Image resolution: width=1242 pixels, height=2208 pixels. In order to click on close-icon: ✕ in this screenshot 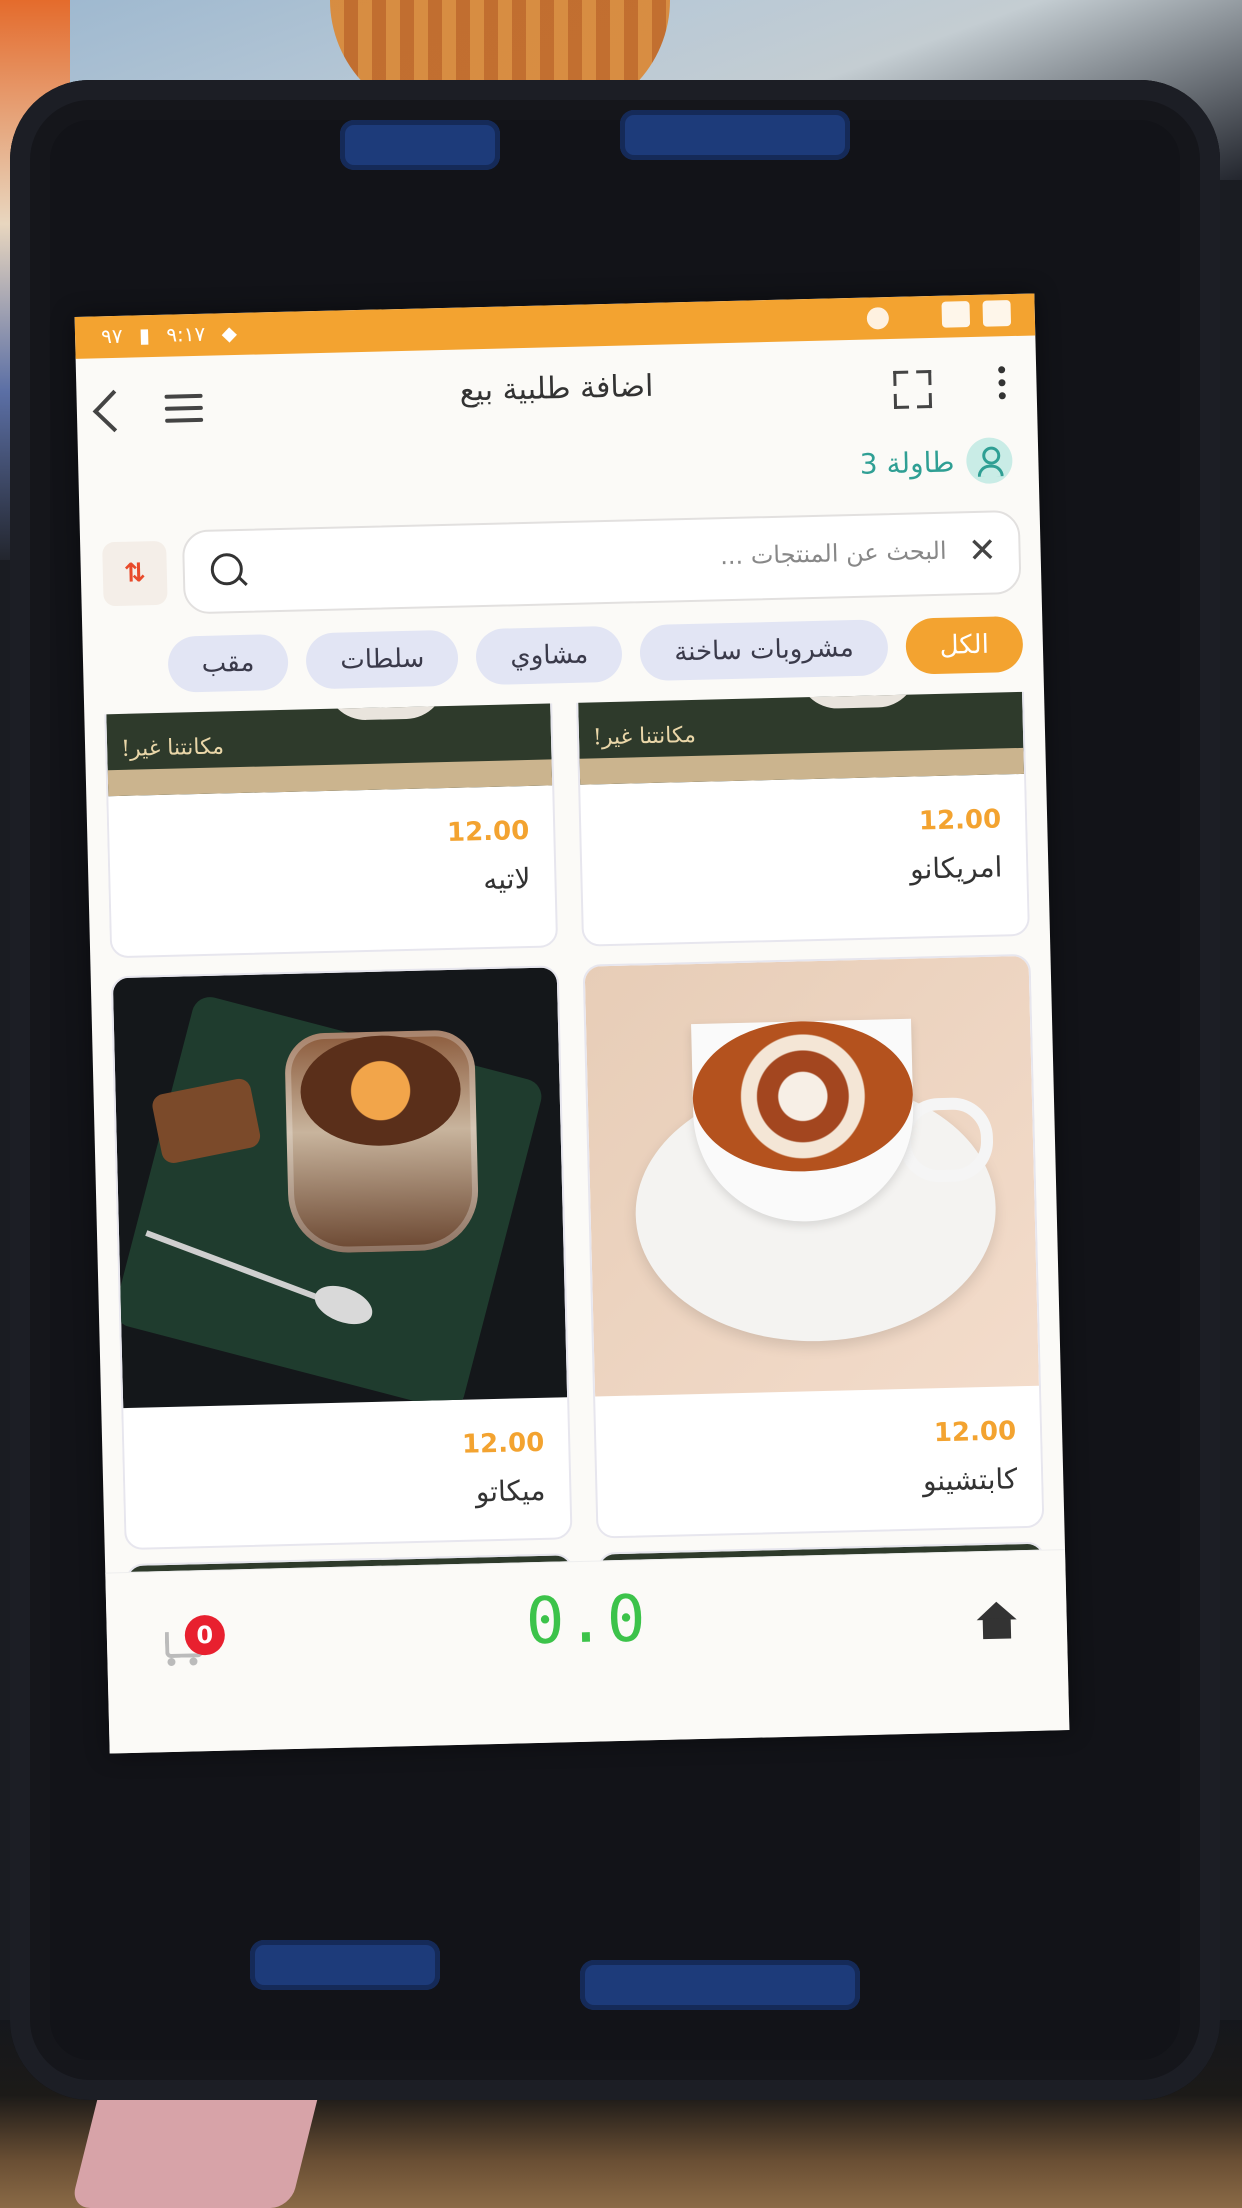, I will do `click(982, 550)`.